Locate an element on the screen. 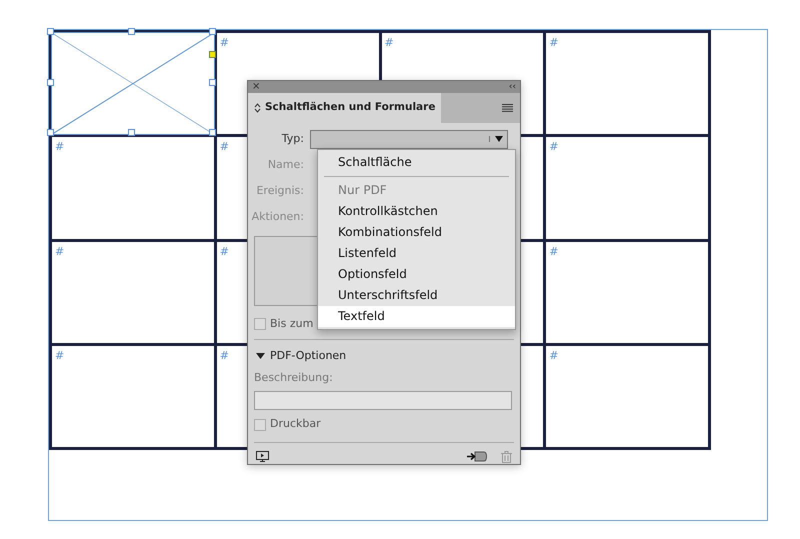 The width and height of the screenshot is (800, 539). checkbox-label: Druckbar is located at coordinates (295, 424).